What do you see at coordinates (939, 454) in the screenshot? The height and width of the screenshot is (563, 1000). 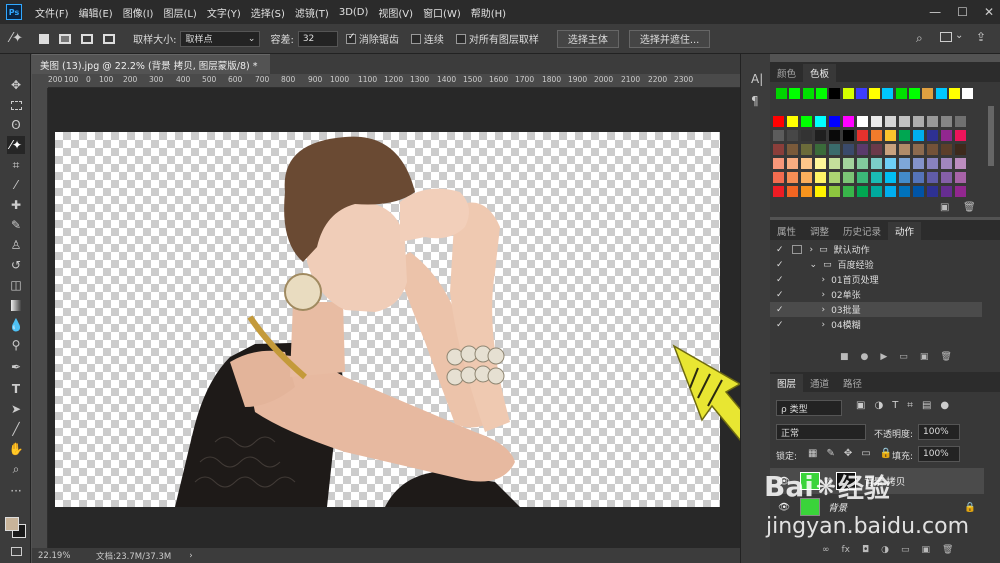 I see `fill-input: 100%` at bounding box center [939, 454].